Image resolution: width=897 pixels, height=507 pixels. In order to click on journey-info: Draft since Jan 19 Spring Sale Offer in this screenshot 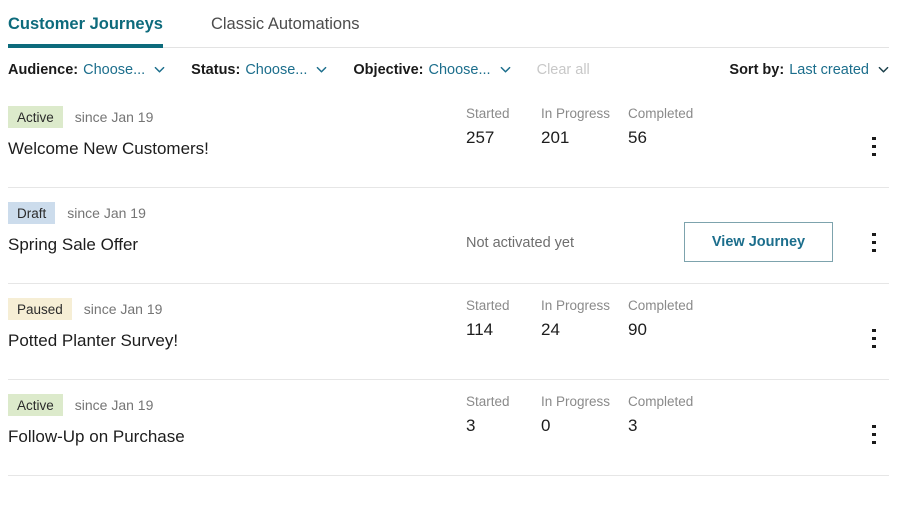, I will do `click(77, 221)`.